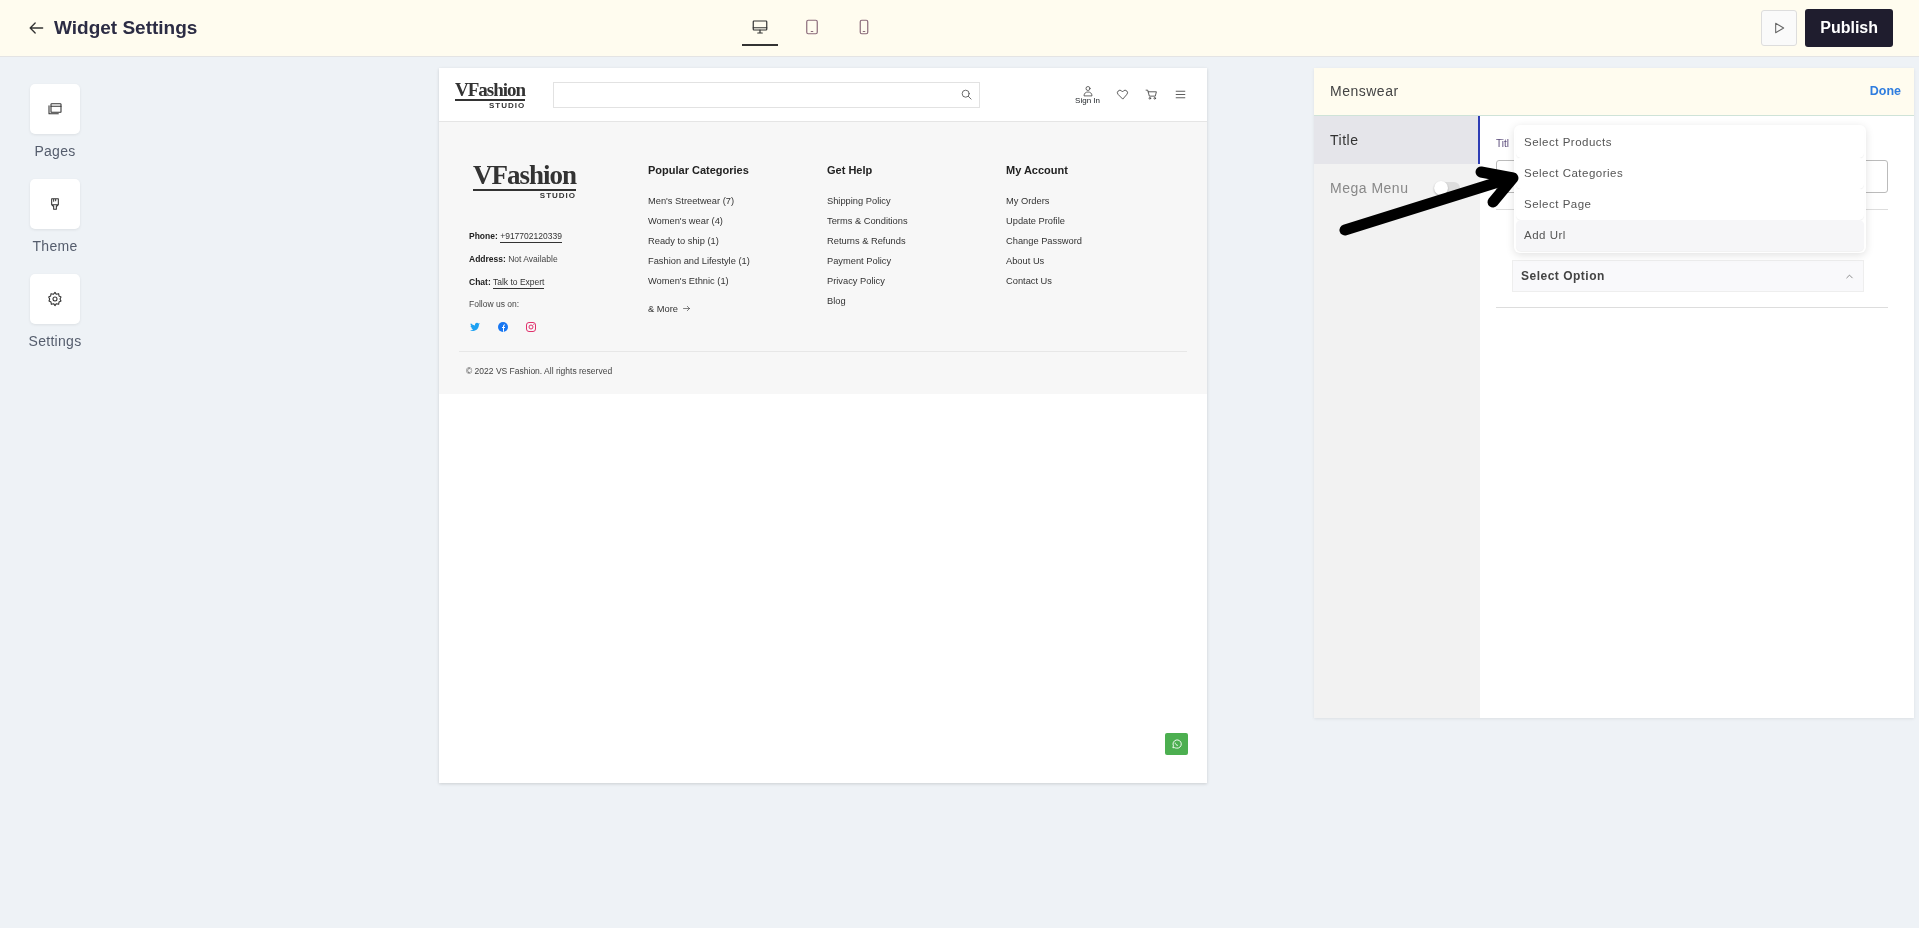  Describe the element at coordinates (1176, 744) in the screenshot. I see `chat-bubble-icon` at that location.